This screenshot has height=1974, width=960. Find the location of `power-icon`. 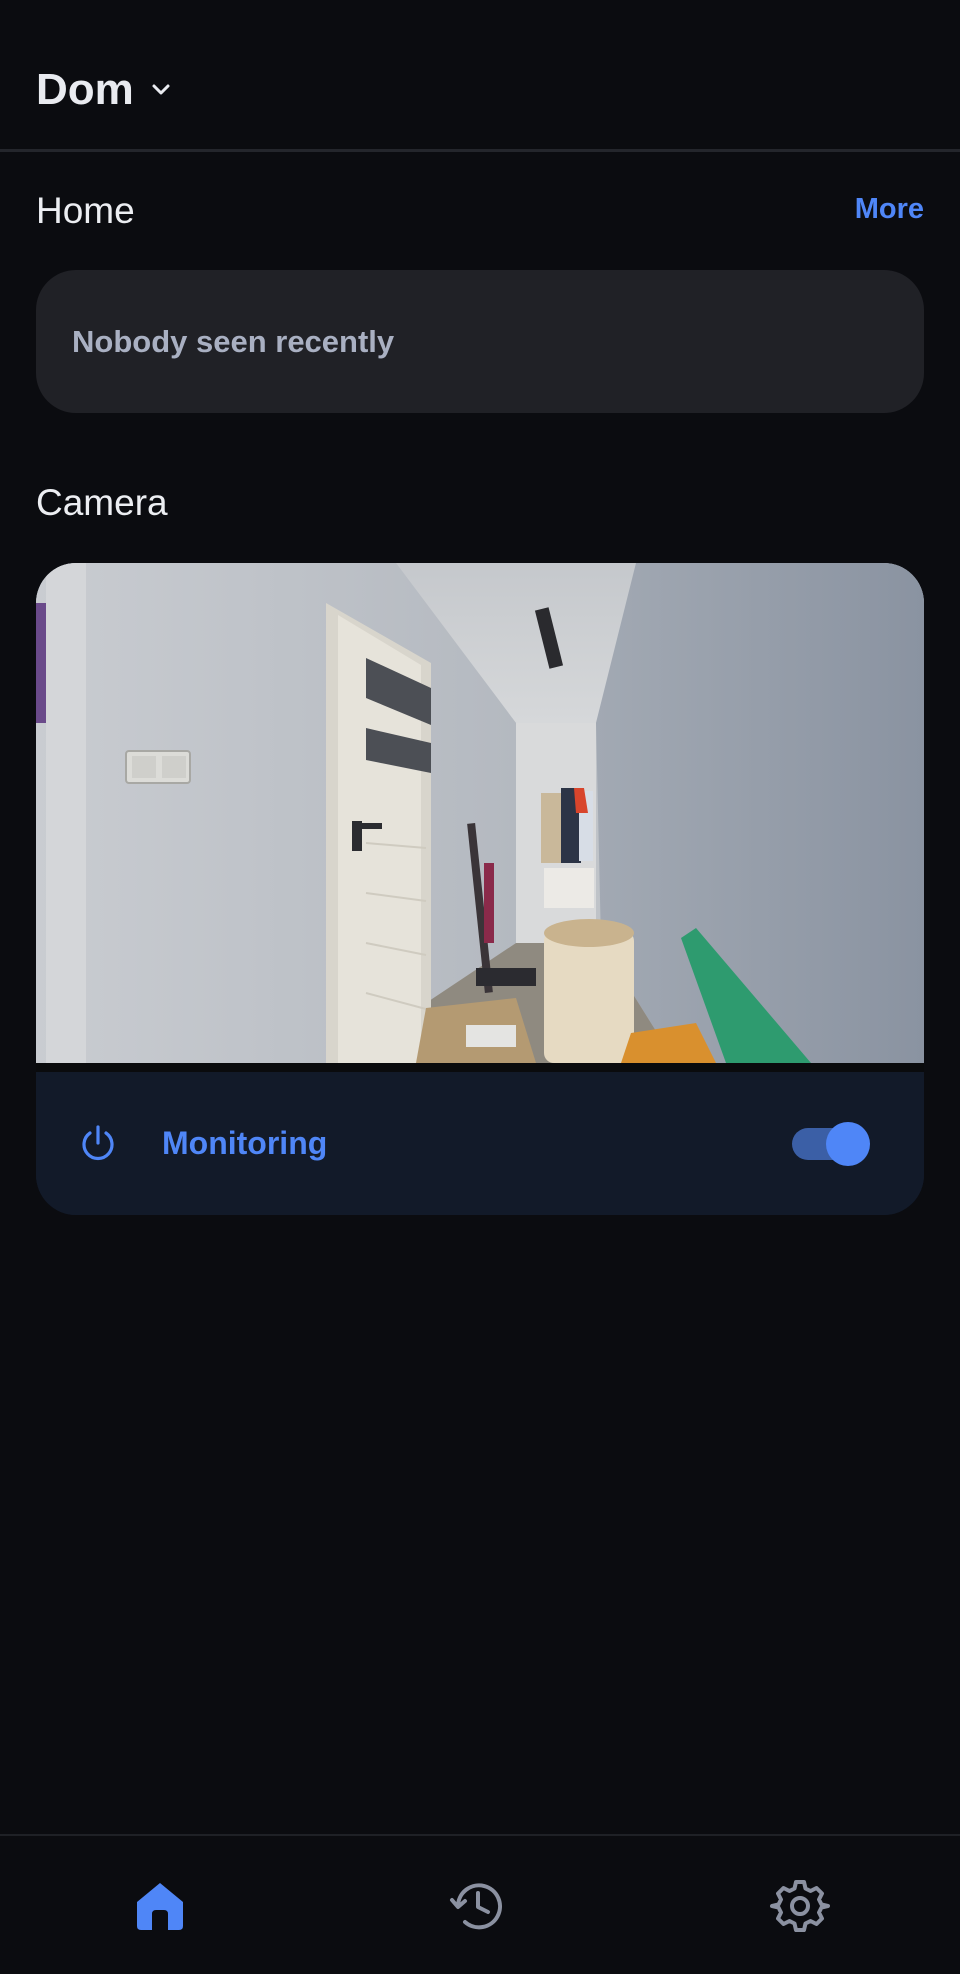

power-icon is located at coordinates (98, 1143).